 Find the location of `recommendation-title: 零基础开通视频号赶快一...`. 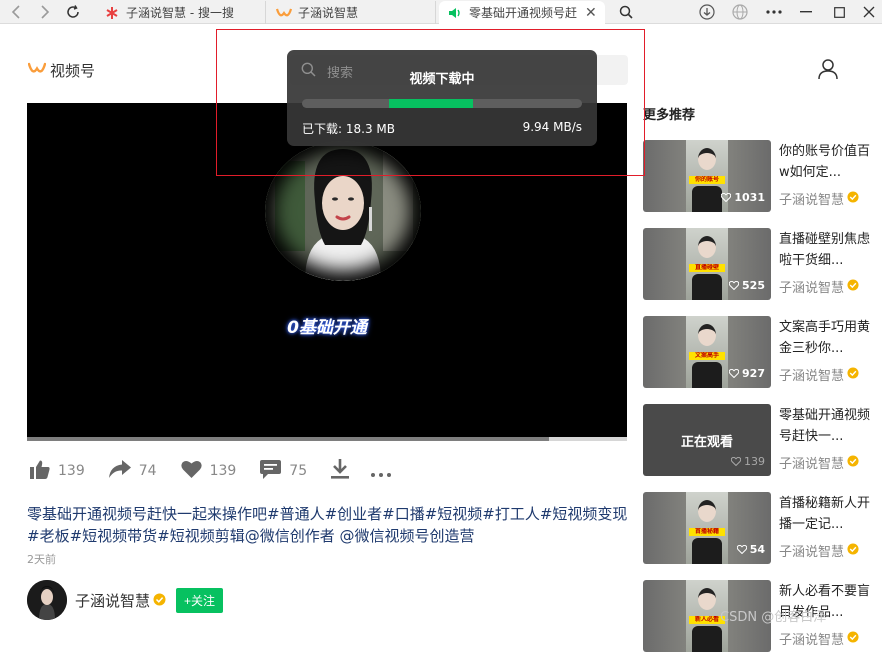

recommendation-title: 零基础开通视频号赶快一... is located at coordinates (829, 426).